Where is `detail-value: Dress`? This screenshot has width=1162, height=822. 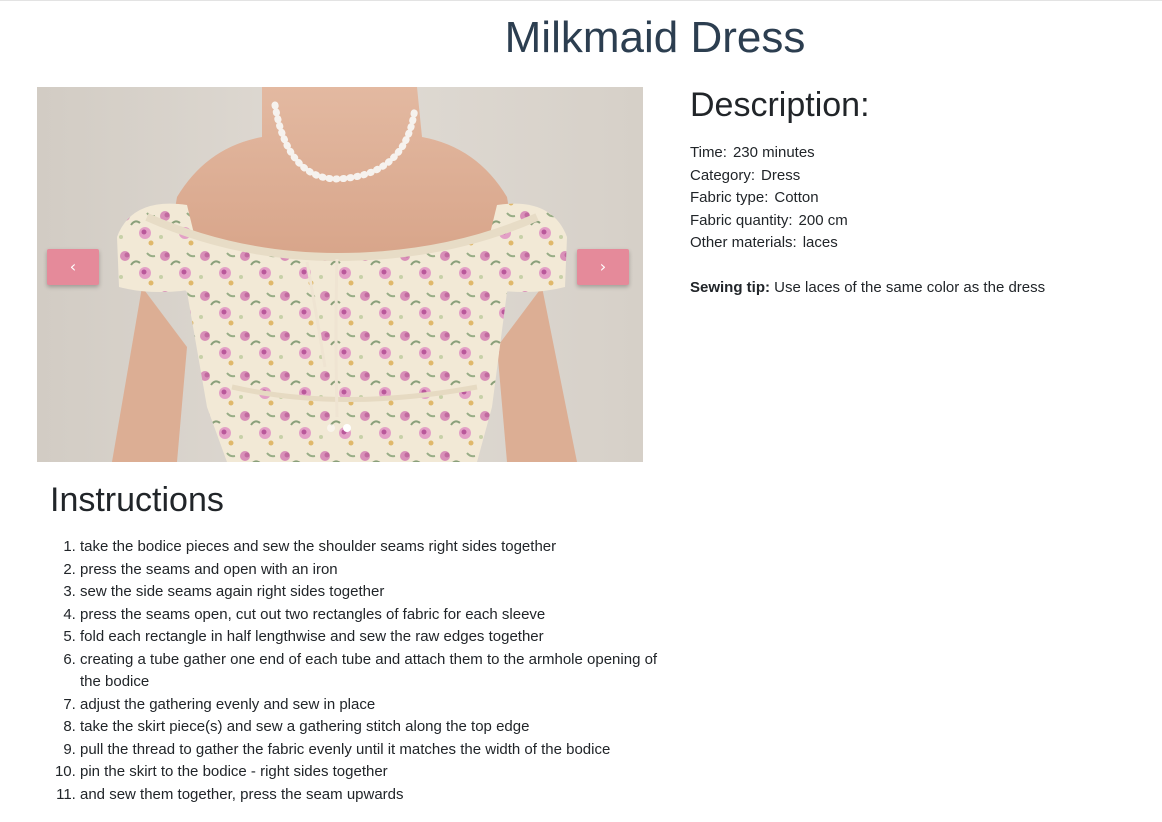 detail-value: Dress is located at coordinates (781, 175).